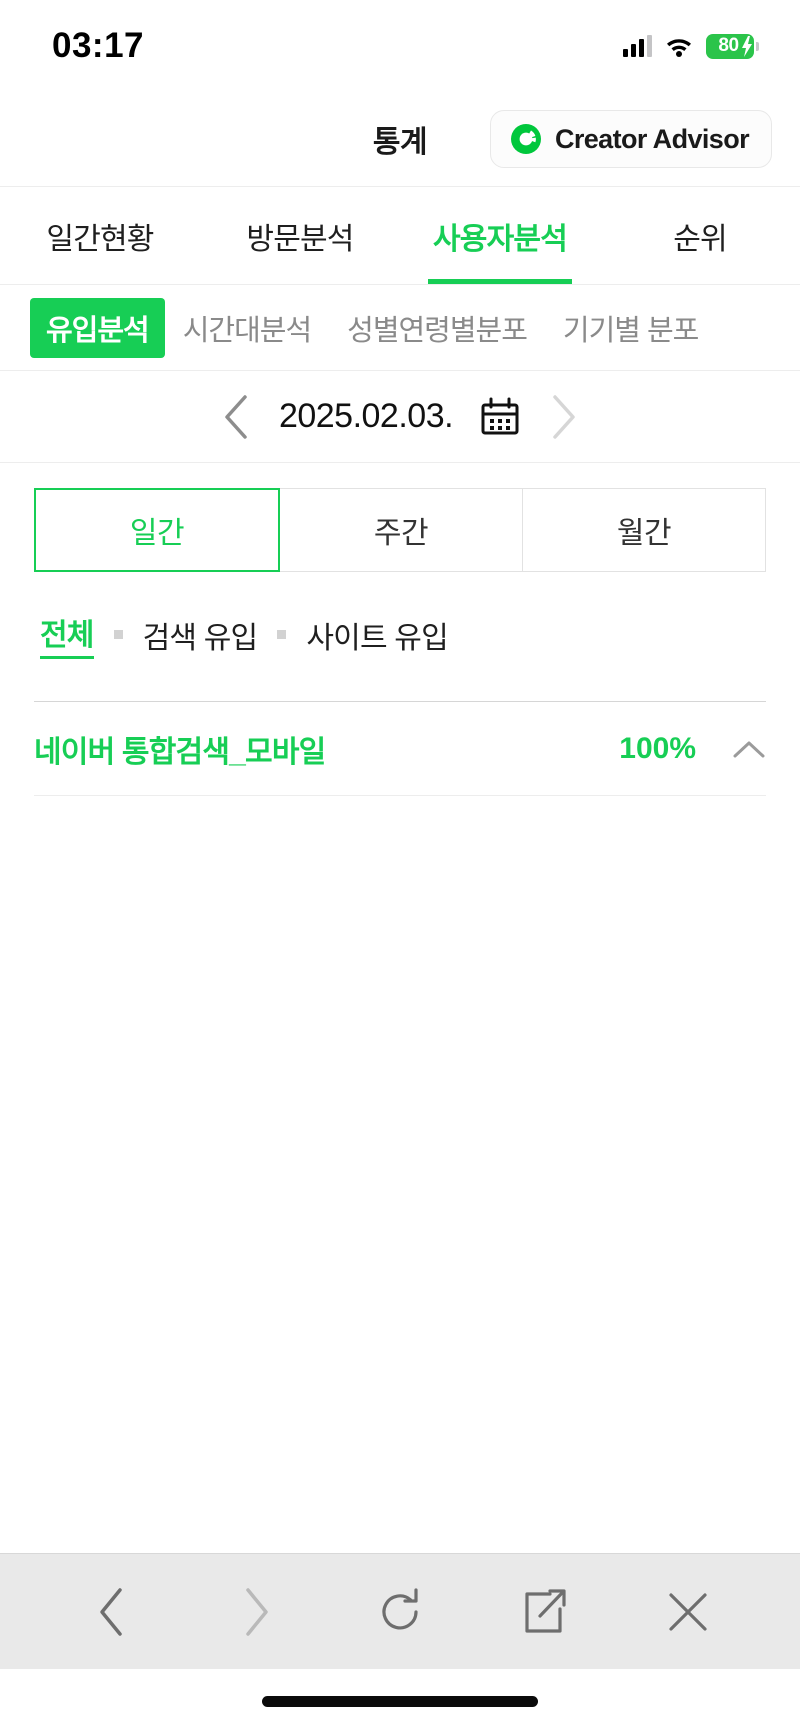 The height and width of the screenshot is (1733, 800). I want to click on tab-daily-status: 일간현황, so click(100, 235).